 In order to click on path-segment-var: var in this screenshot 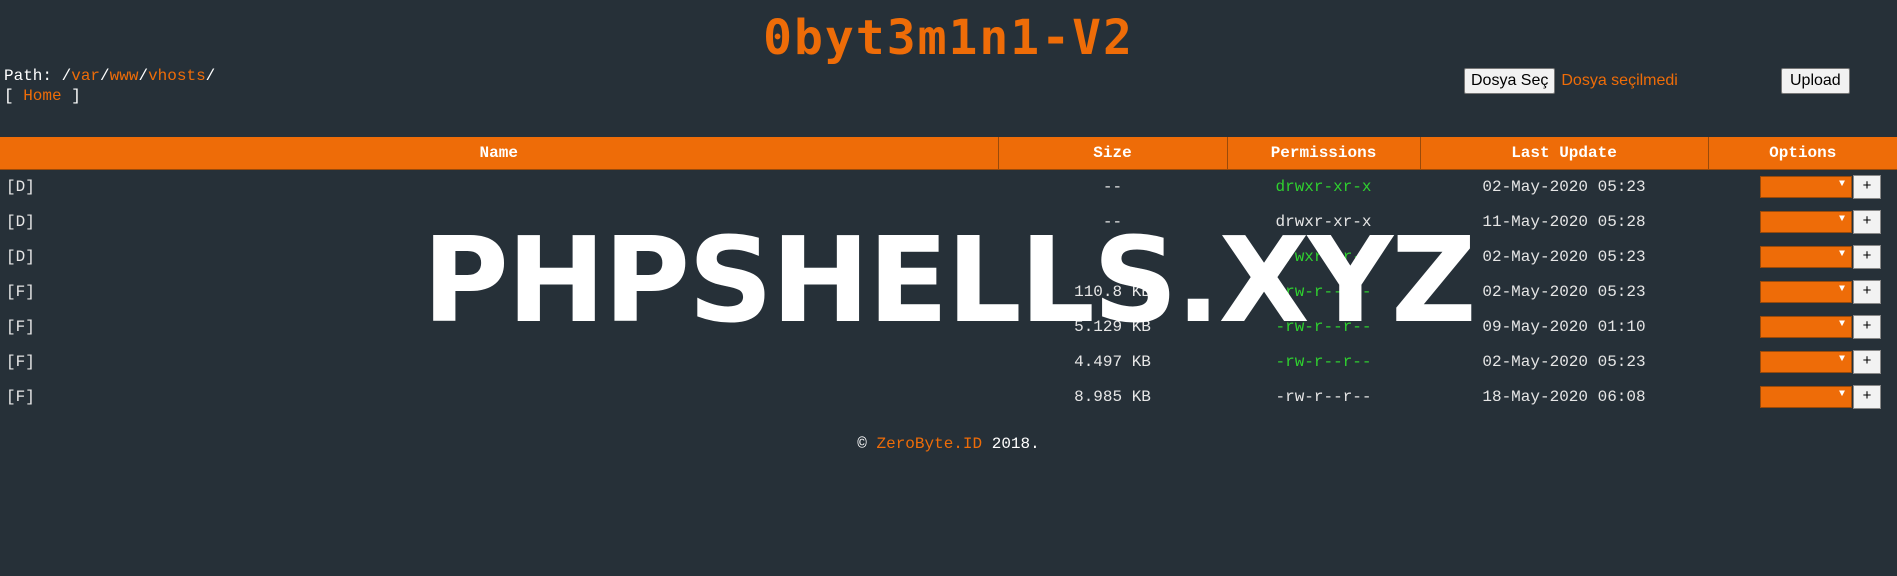, I will do `click(85, 76)`.